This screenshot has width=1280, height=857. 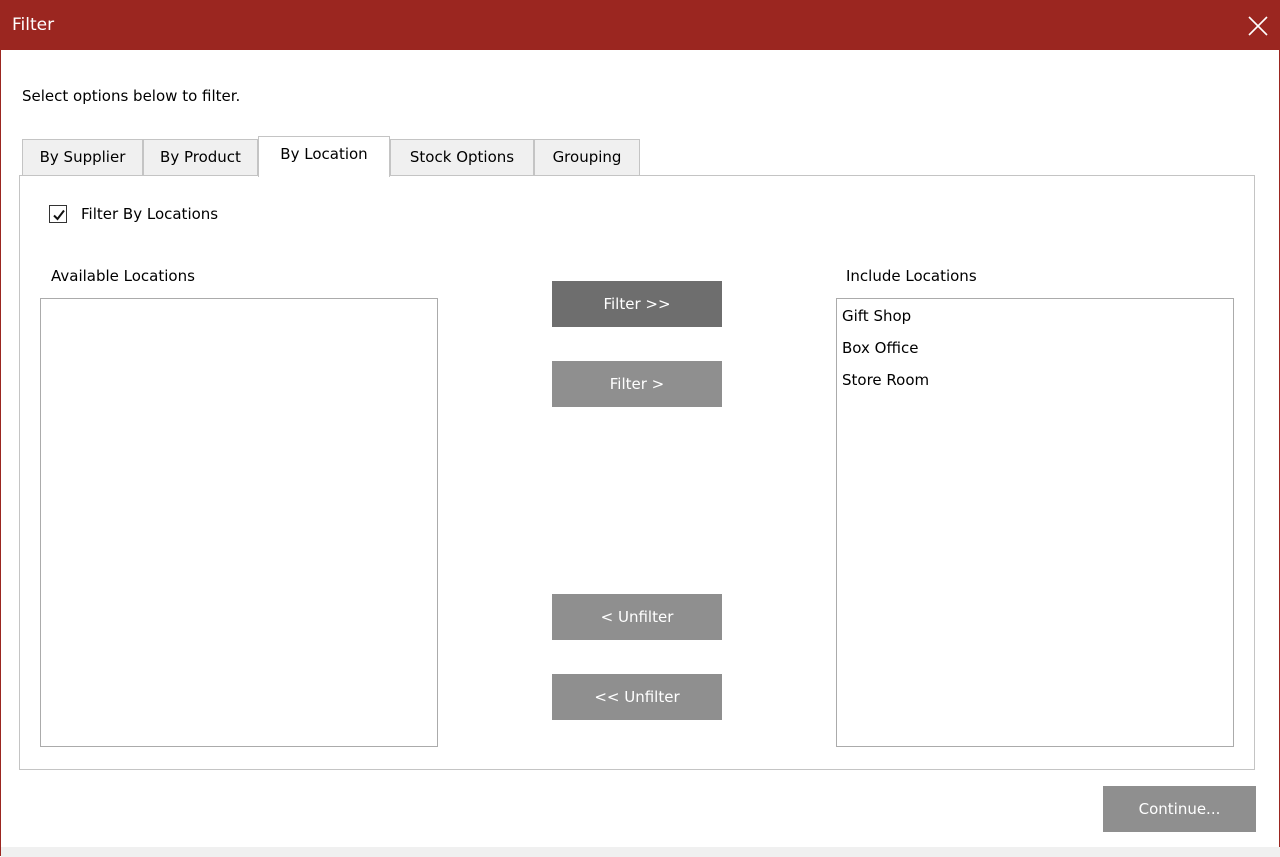 What do you see at coordinates (876, 316) in the screenshot?
I see `list-item-gift-shop: Gift Shop` at bounding box center [876, 316].